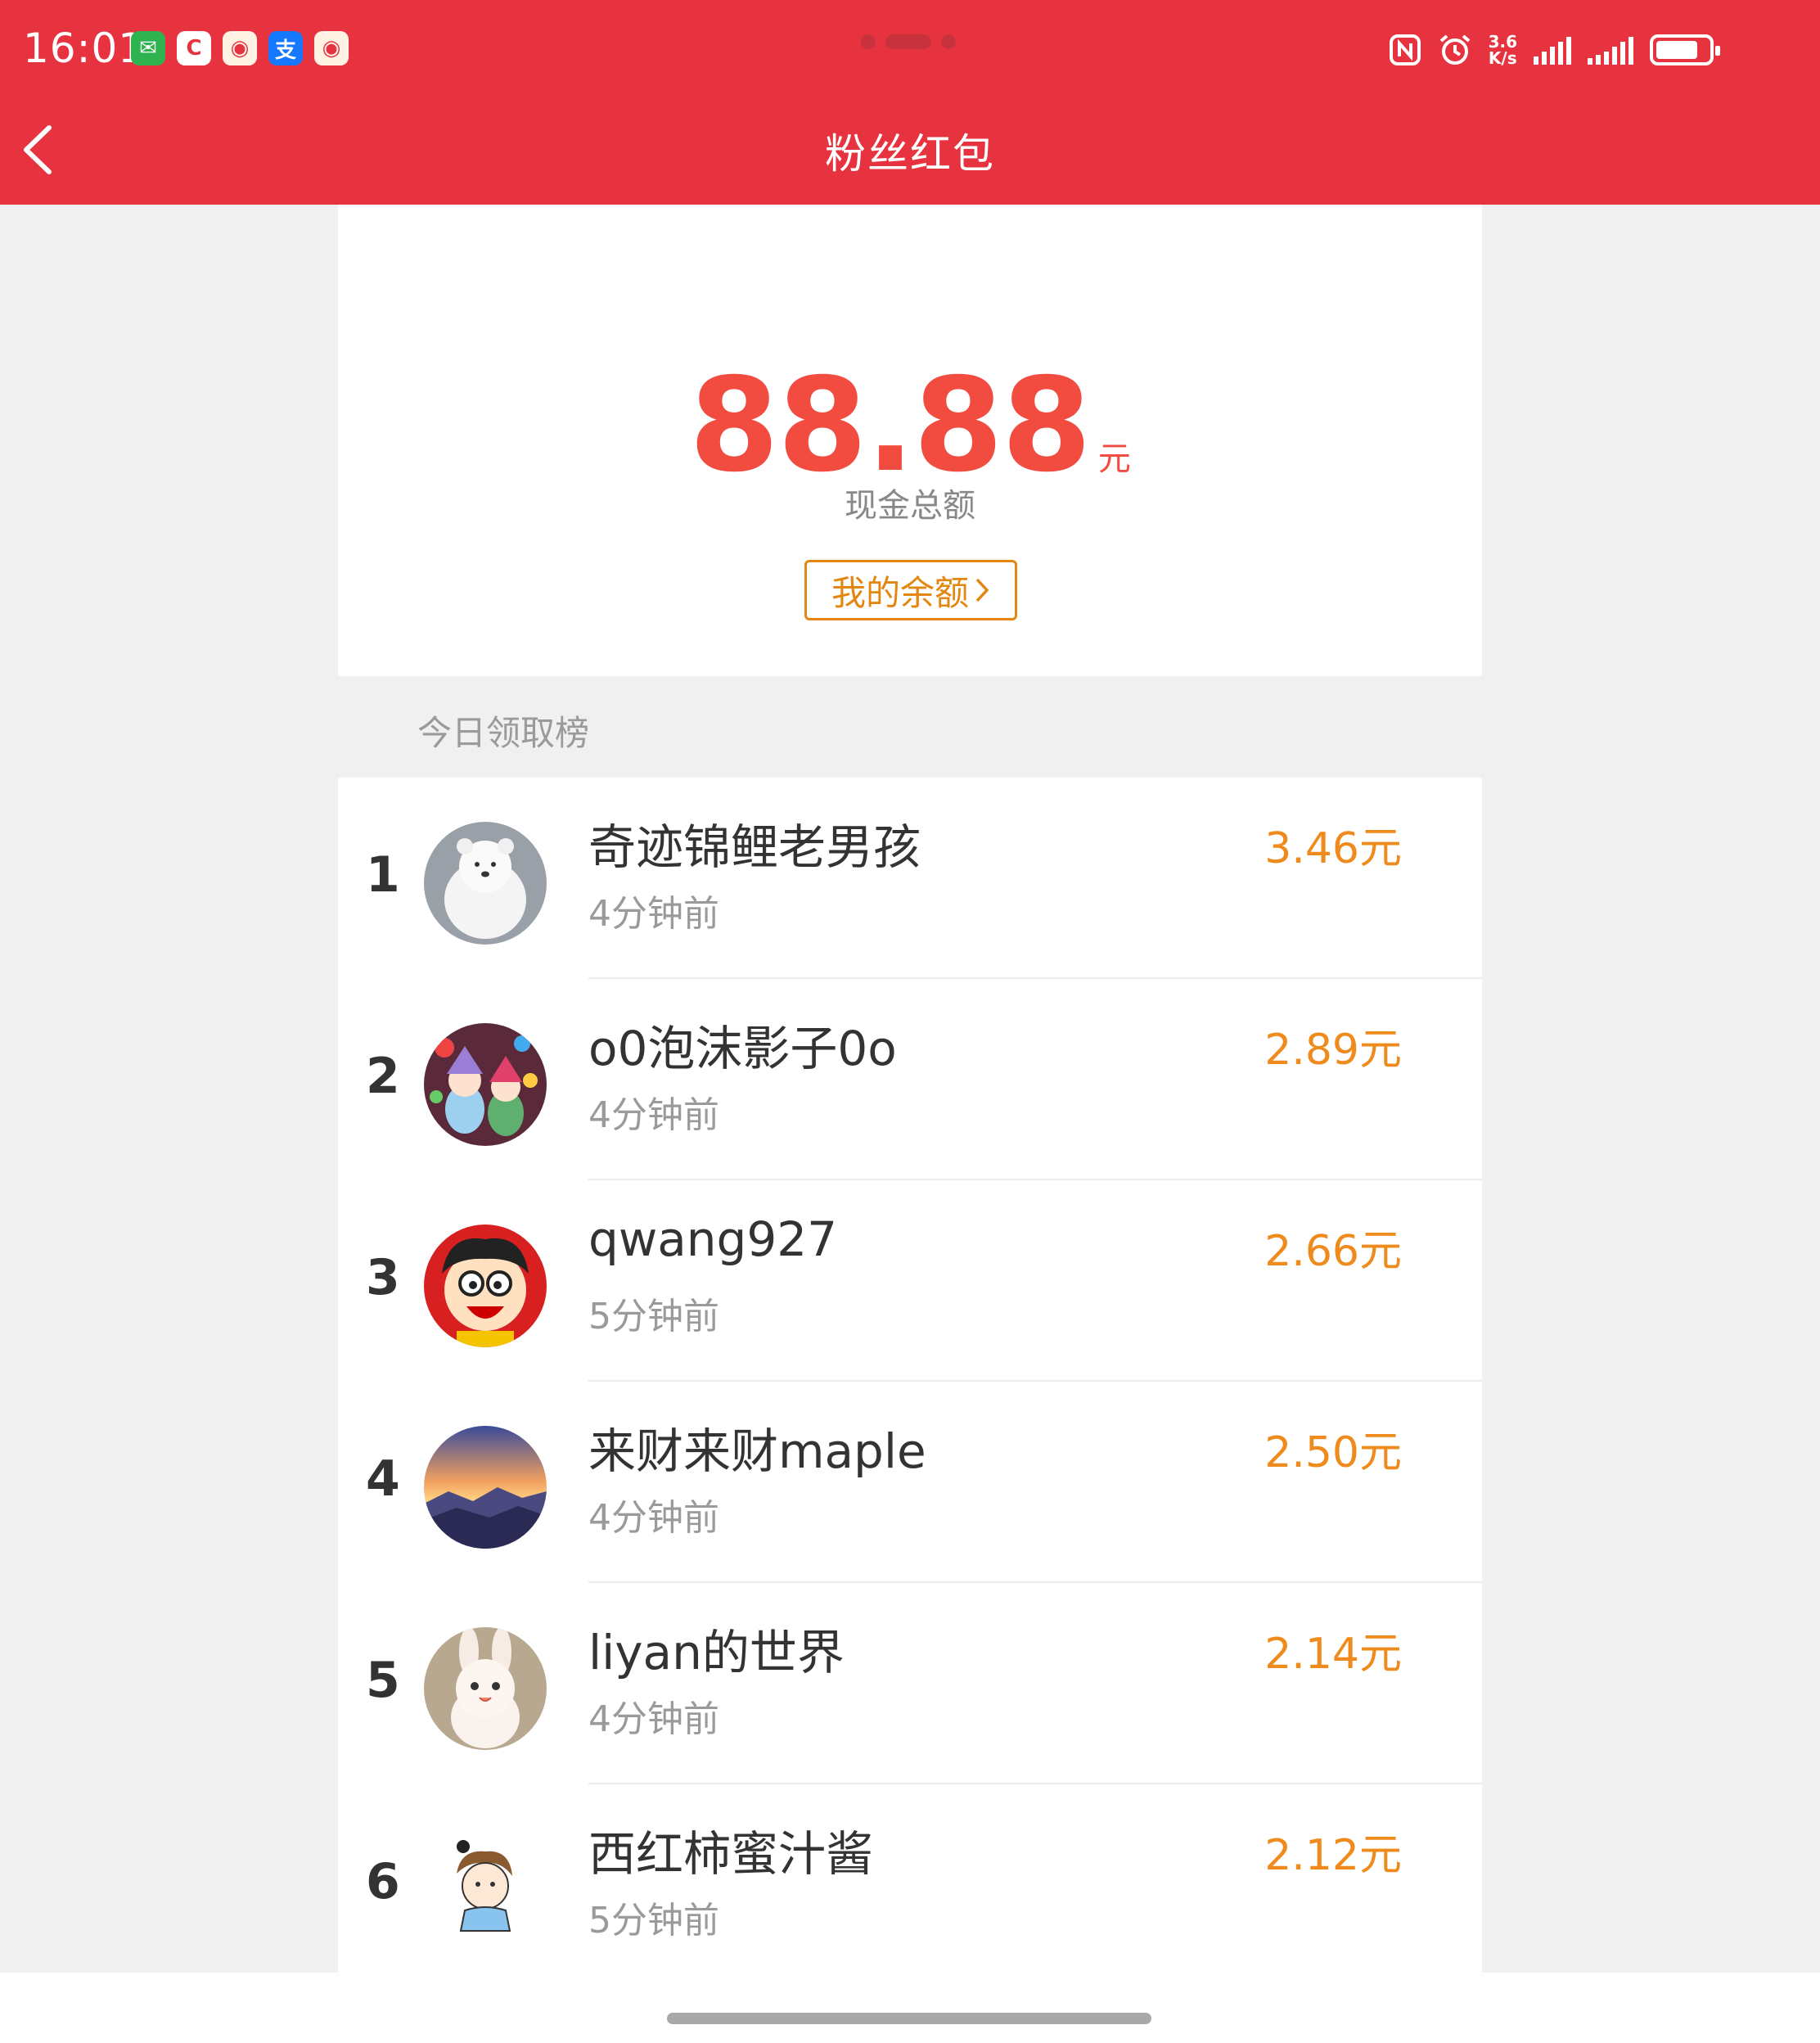  What do you see at coordinates (742, 1044) in the screenshot?
I see `user-name: o0泡沫影子0o` at bounding box center [742, 1044].